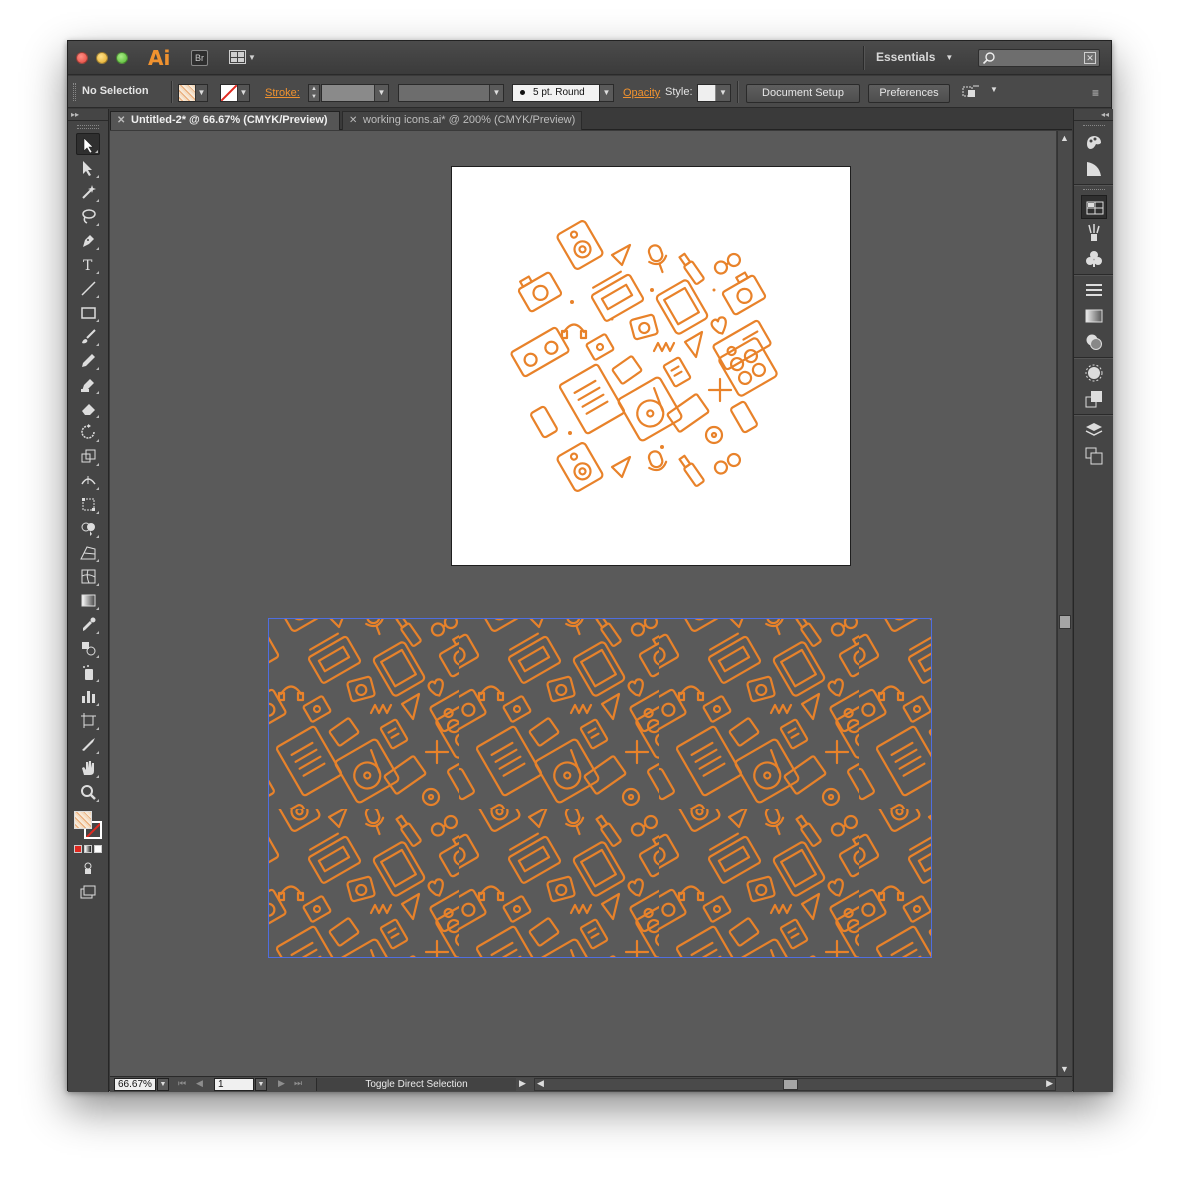 This screenshot has height=1180, width=1179. Describe the element at coordinates (714, 93) in the screenshot. I see `graphic-style-dropdown: ▼` at that location.